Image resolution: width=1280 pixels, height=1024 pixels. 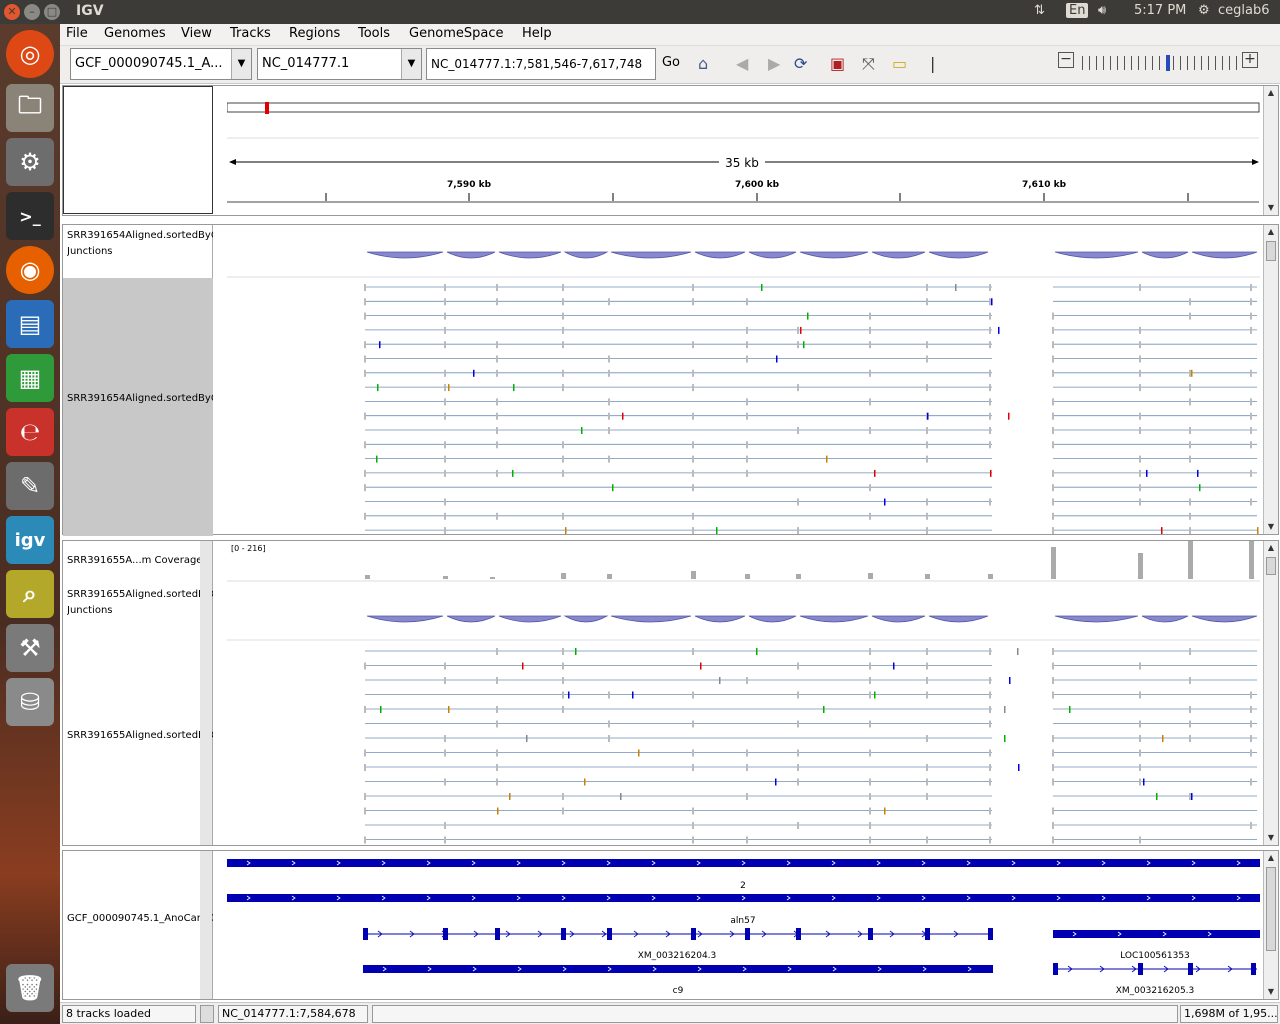 What do you see at coordinates (12, 12) in the screenshot?
I see `close-window-button: ✕` at bounding box center [12, 12].